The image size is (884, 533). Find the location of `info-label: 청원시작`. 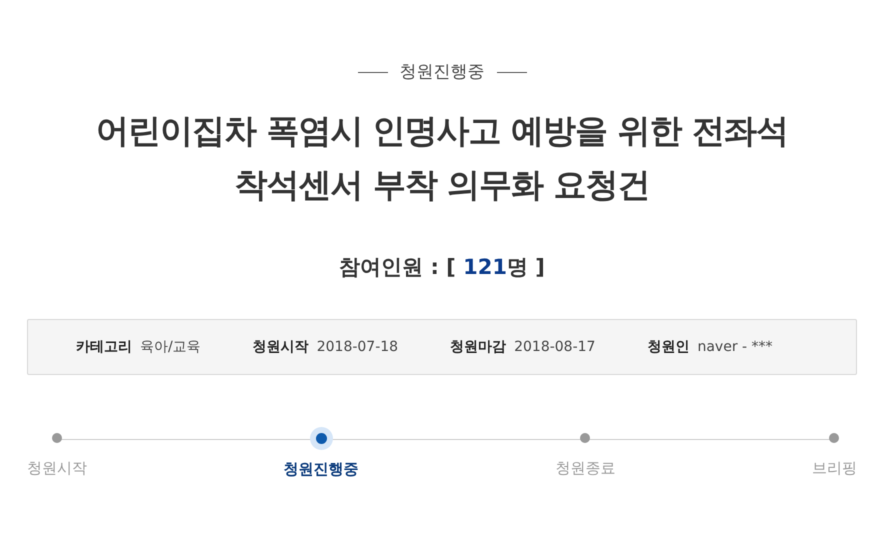

info-label: 청원시작 is located at coordinates (280, 347).